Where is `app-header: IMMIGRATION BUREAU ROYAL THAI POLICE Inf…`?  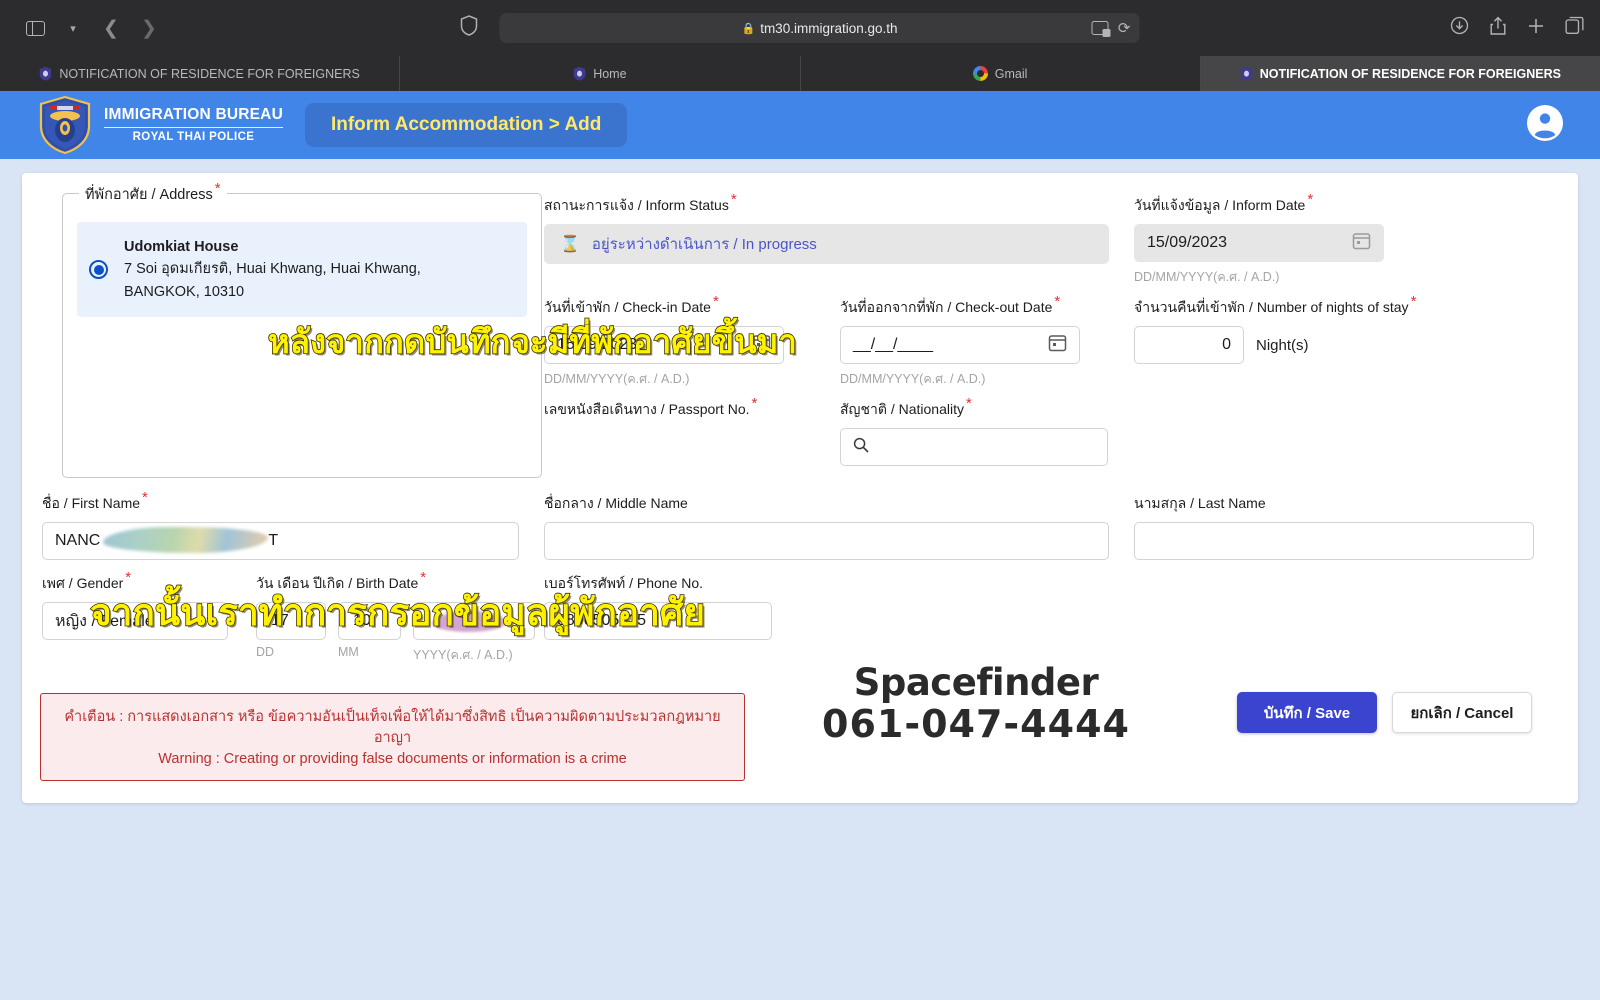
app-header: IMMIGRATION BUREAU ROYAL THAI POLICE Inf… is located at coordinates (800, 125).